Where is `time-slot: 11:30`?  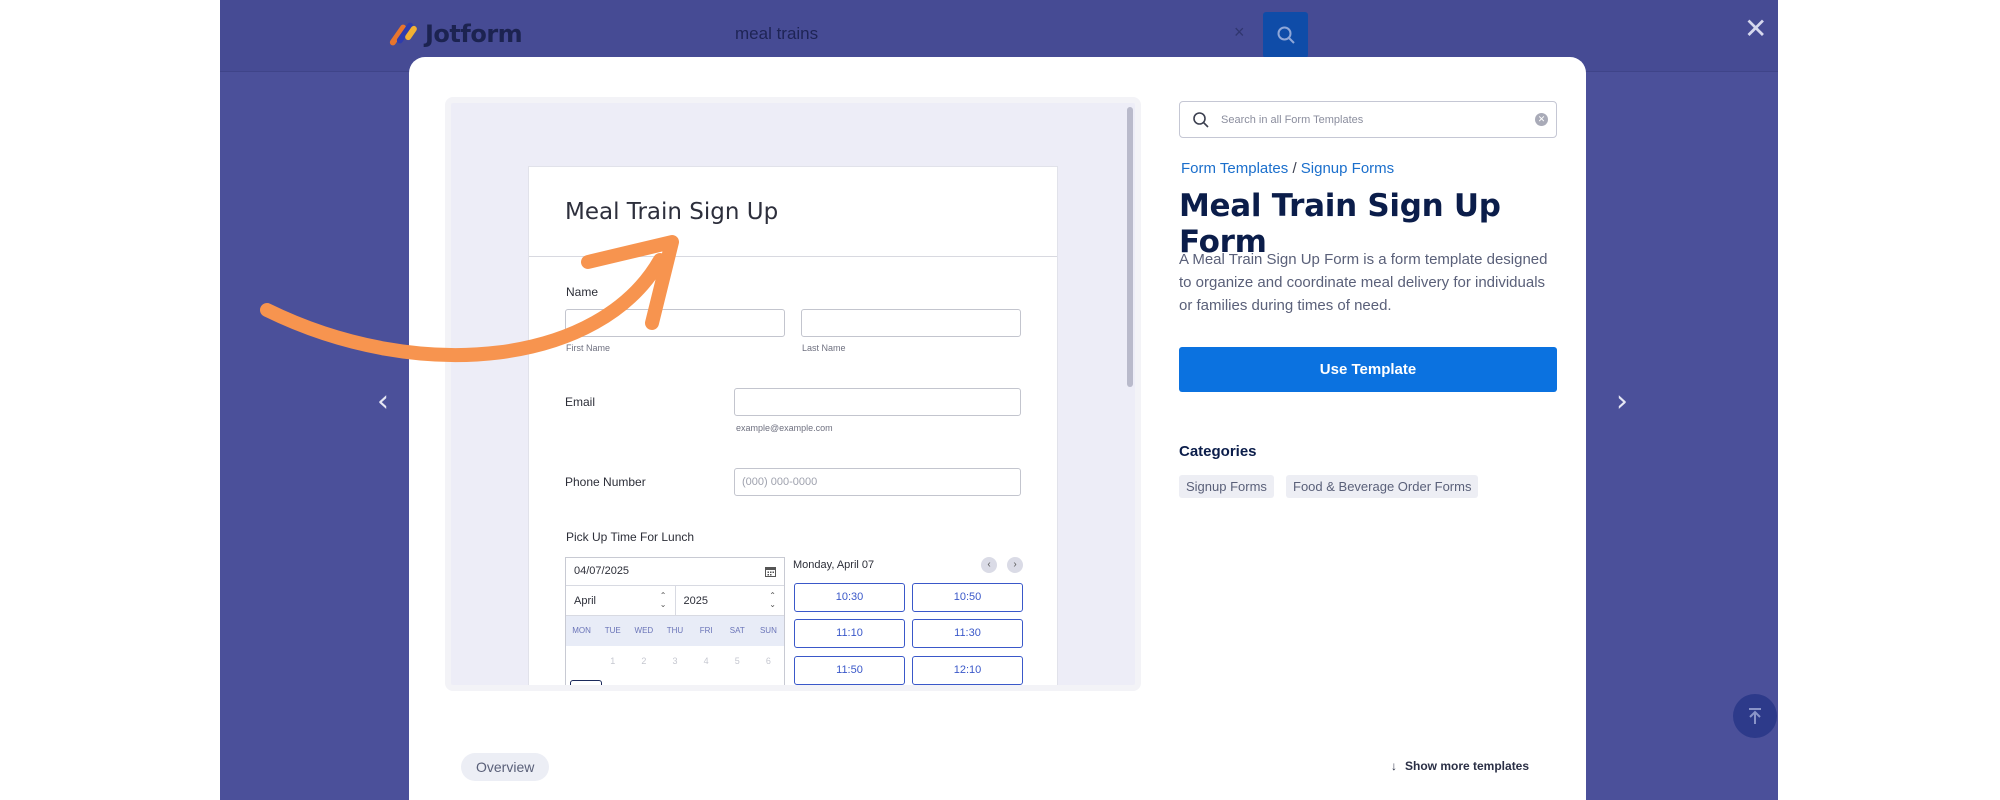
time-slot: 11:30 is located at coordinates (967, 633).